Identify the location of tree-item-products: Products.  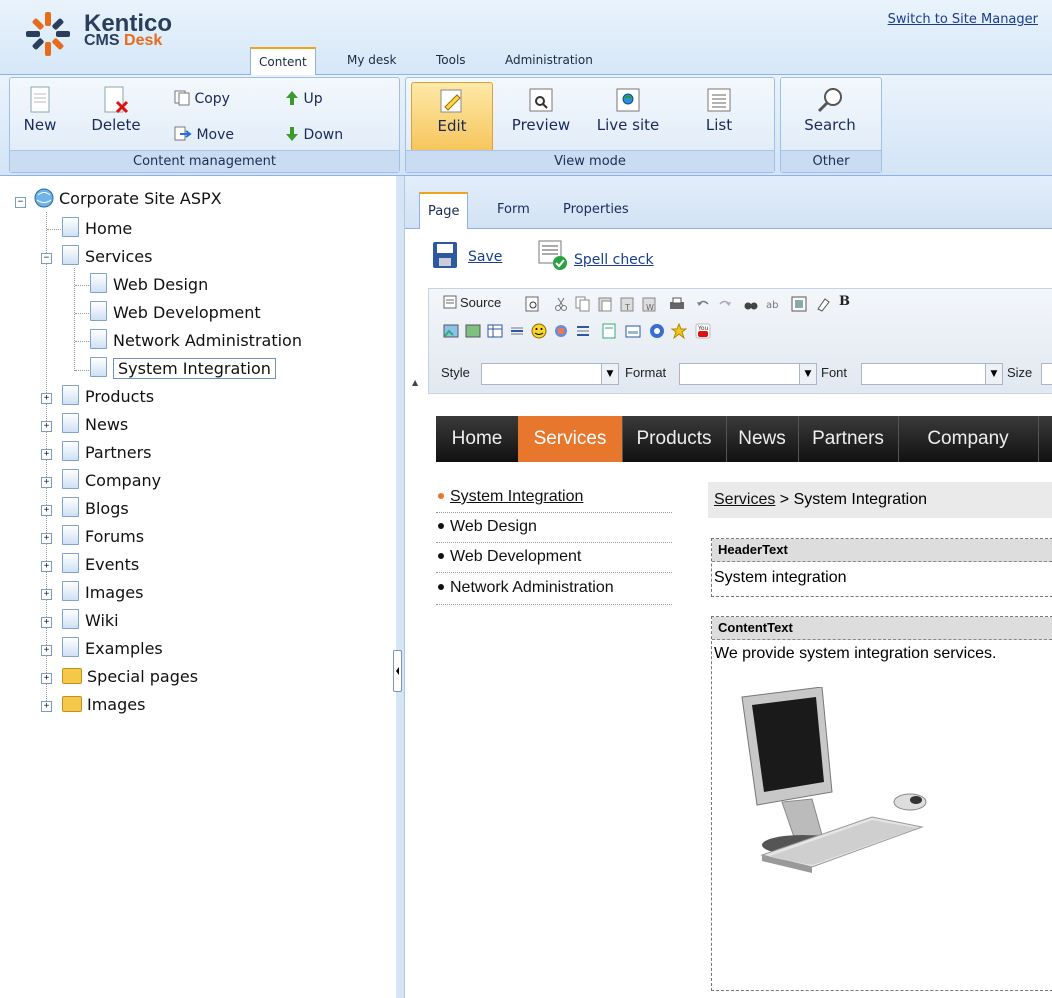
(108, 397).